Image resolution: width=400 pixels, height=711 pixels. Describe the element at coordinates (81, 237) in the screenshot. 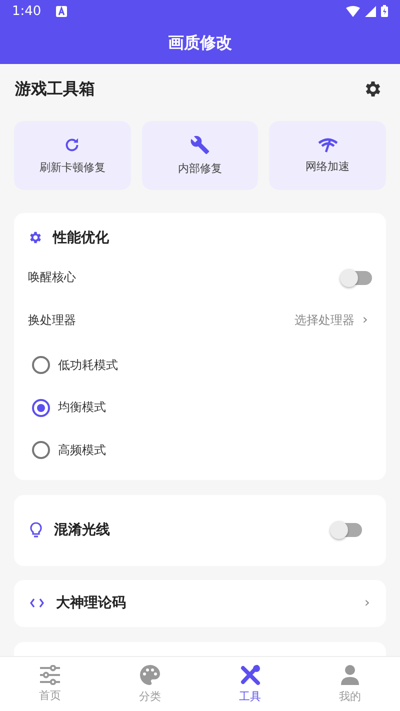

I see `card-title: 性能优化` at that location.